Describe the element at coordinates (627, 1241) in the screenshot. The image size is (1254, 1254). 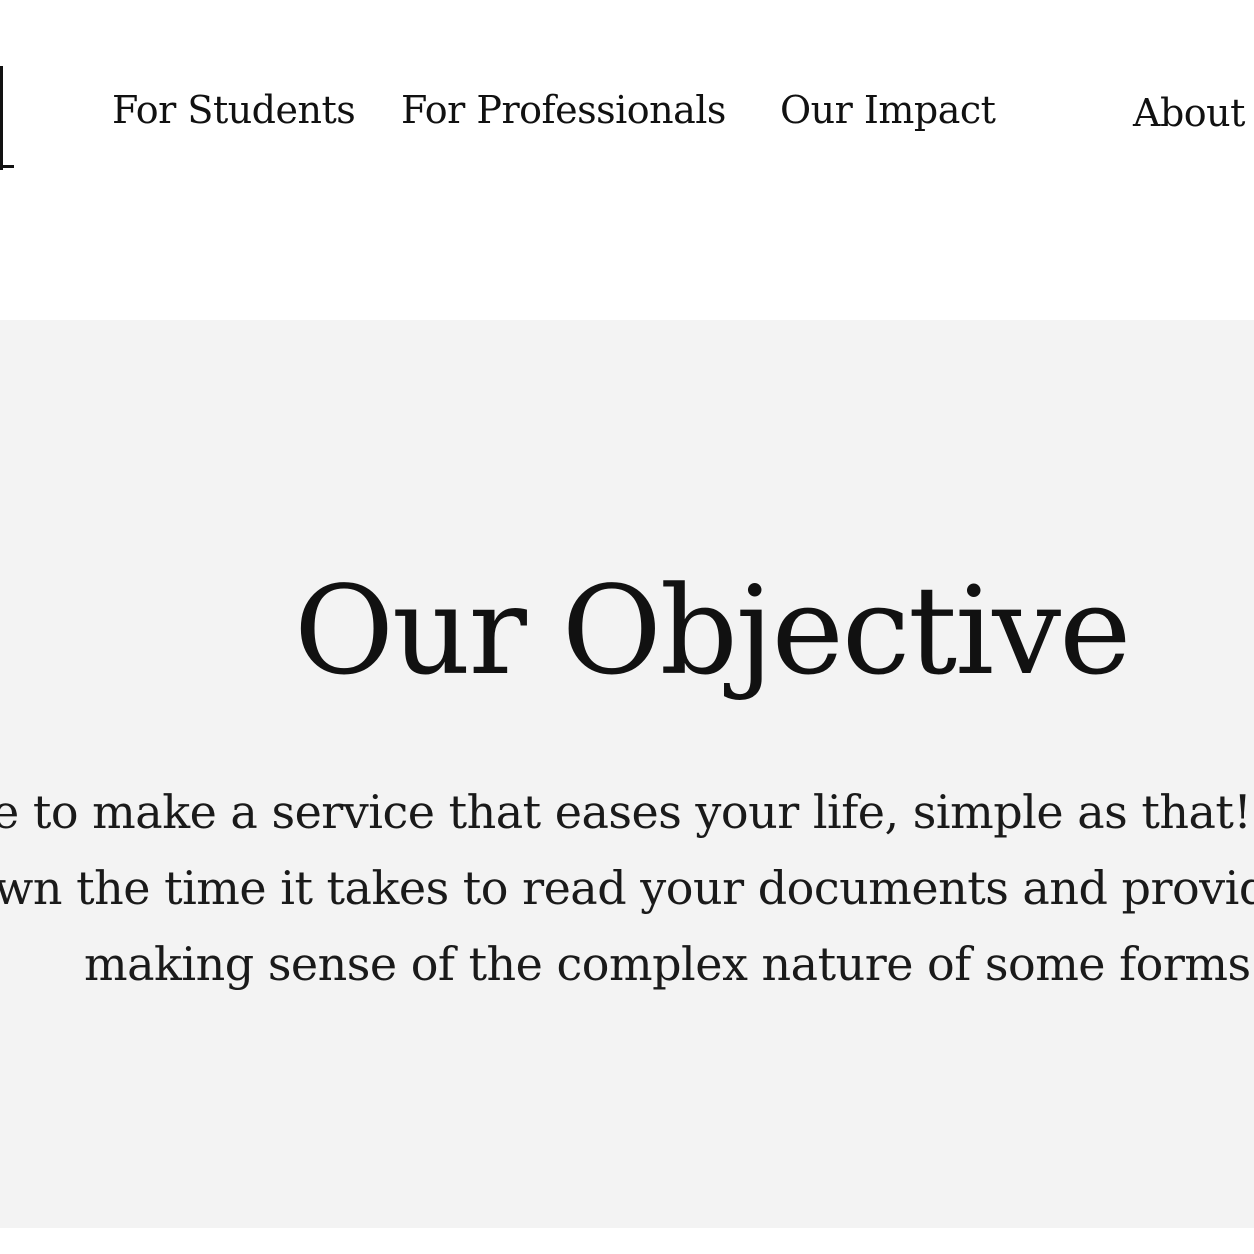
I see `page-bottom-strip` at that location.